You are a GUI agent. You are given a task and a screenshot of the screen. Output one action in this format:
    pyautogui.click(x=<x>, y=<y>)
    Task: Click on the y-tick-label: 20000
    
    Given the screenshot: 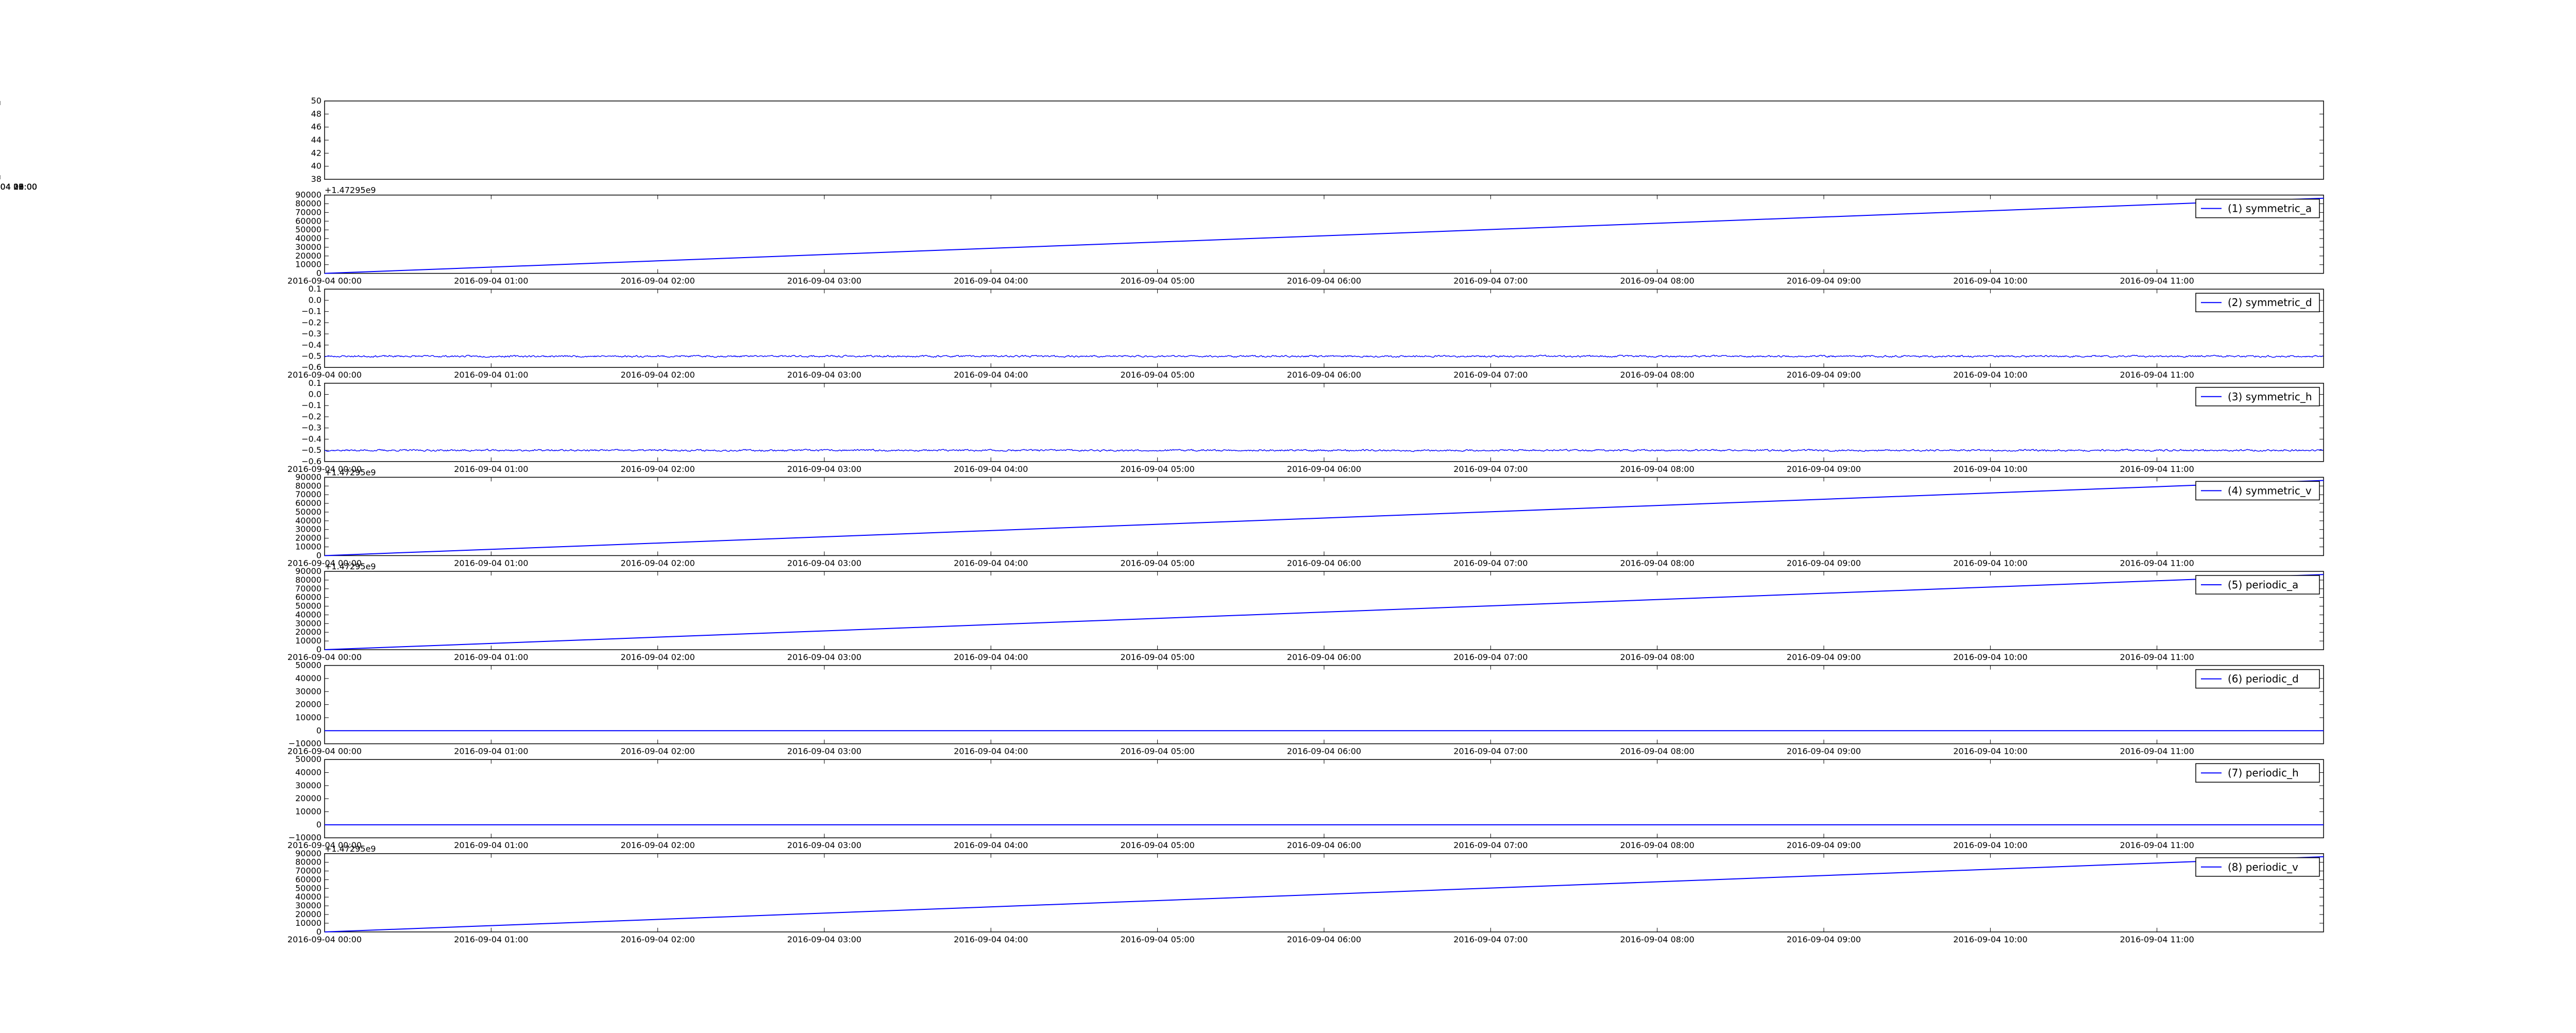 What is the action you would take?
    pyautogui.click(x=308, y=256)
    